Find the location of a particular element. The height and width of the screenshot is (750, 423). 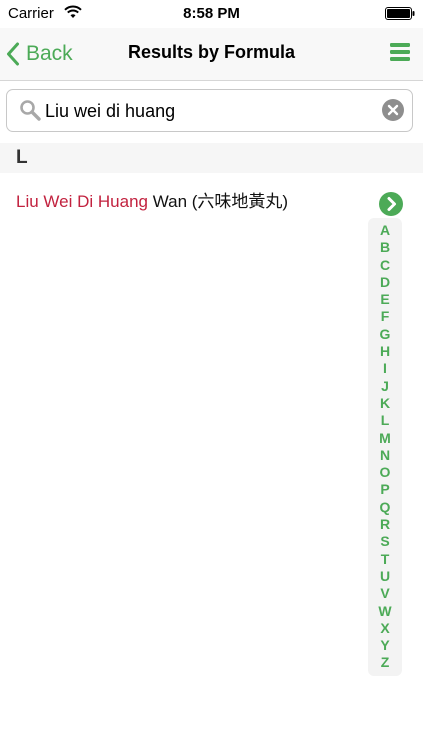

index-letter-n: N is located at coordinates (385, 455).